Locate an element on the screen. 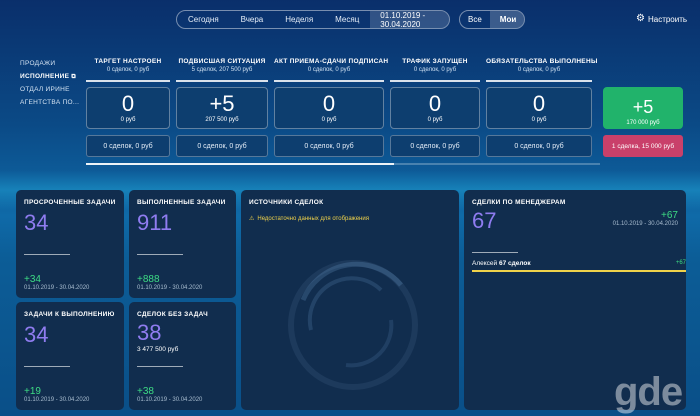 The image size is (700, 416). stage-count: +5 is located at coordinates (222, 103).